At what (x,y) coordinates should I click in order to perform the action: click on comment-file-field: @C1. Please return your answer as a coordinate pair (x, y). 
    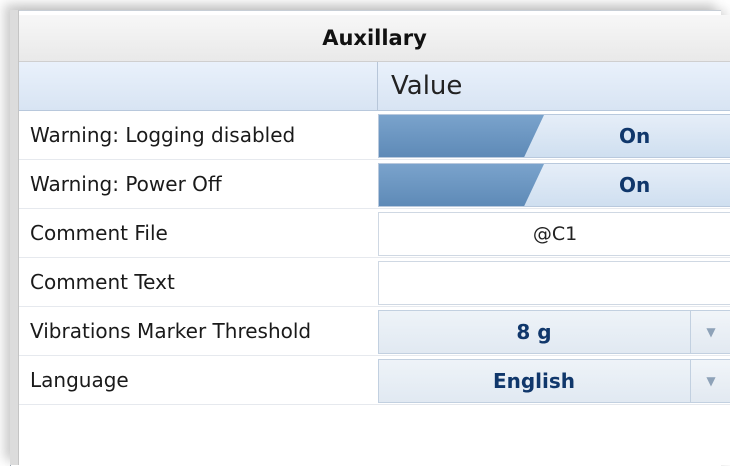
    Looking at the image, I should click on (554, 234).